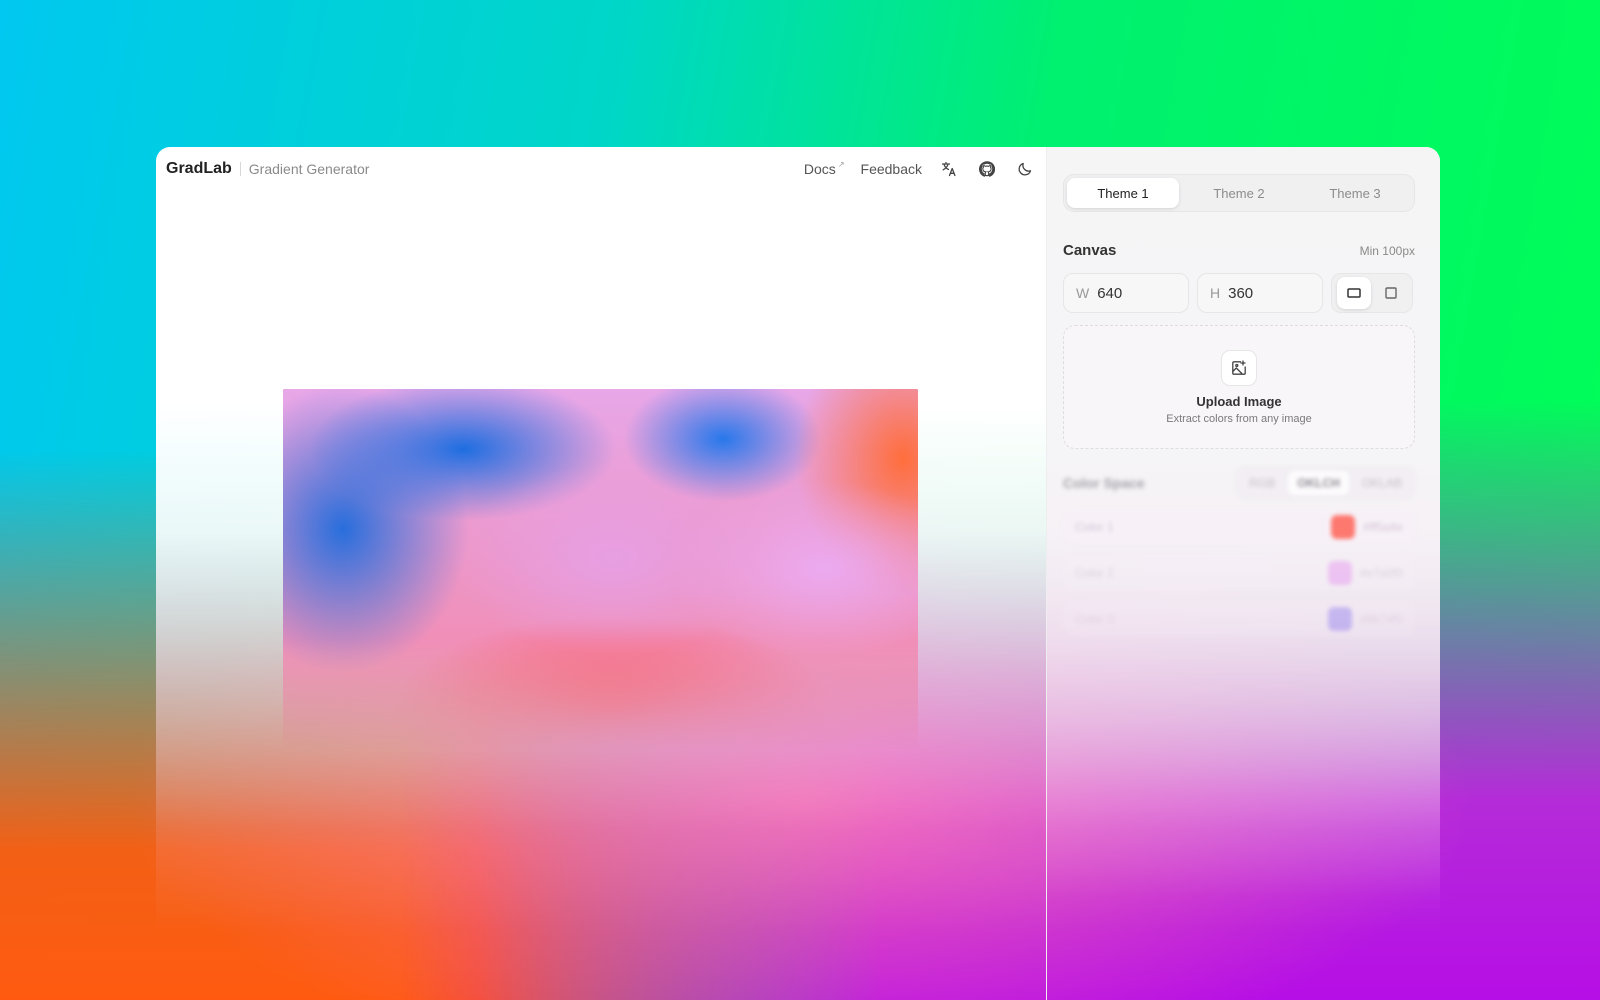 This screenshot has width=1600, height=1000. I want to click on height-field: H, so click(1260, 293).